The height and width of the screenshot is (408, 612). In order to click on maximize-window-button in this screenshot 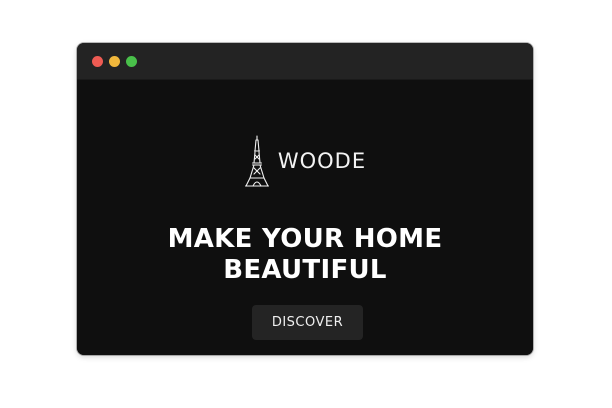, I will do `click(131, 61)`.